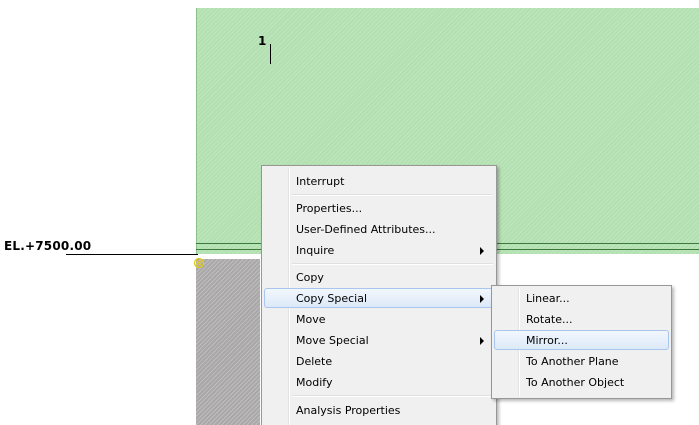  What do you see at coordinates (270, 54) in the screenshot?
I see `grid-line-tick` at bounding box center [270, 54].